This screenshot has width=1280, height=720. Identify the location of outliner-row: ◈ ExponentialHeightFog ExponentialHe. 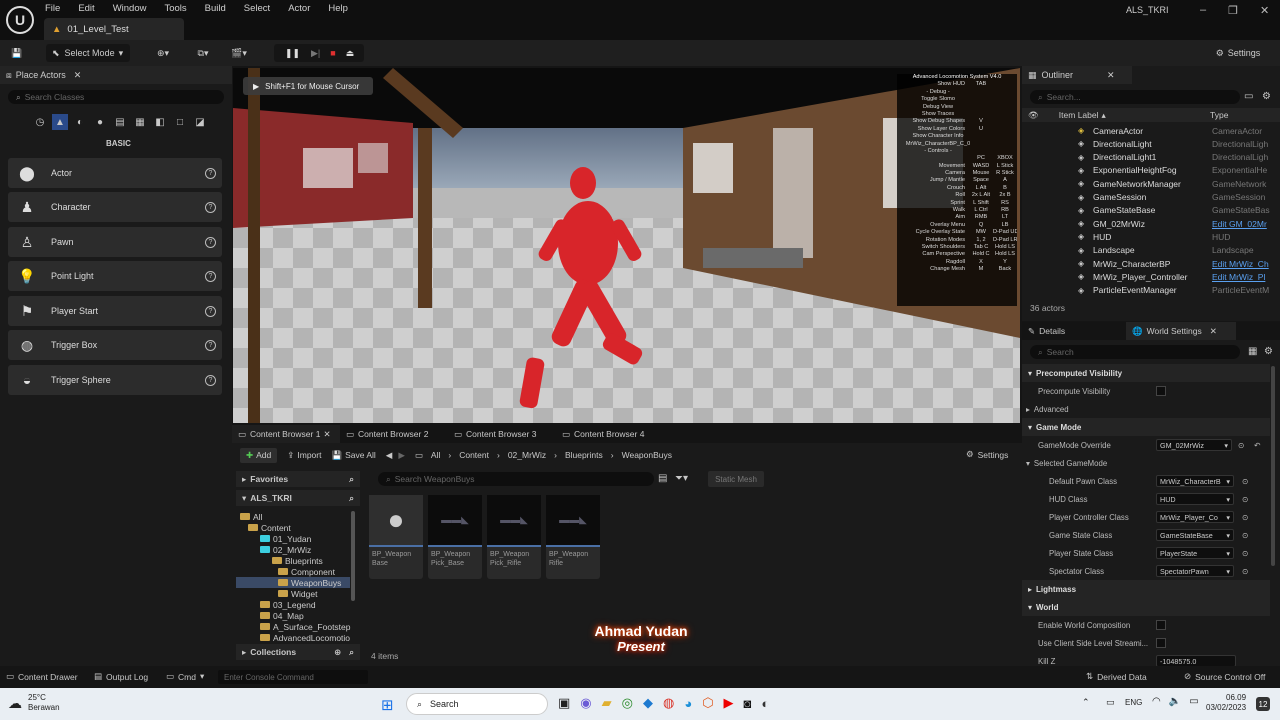
(1151, 170).